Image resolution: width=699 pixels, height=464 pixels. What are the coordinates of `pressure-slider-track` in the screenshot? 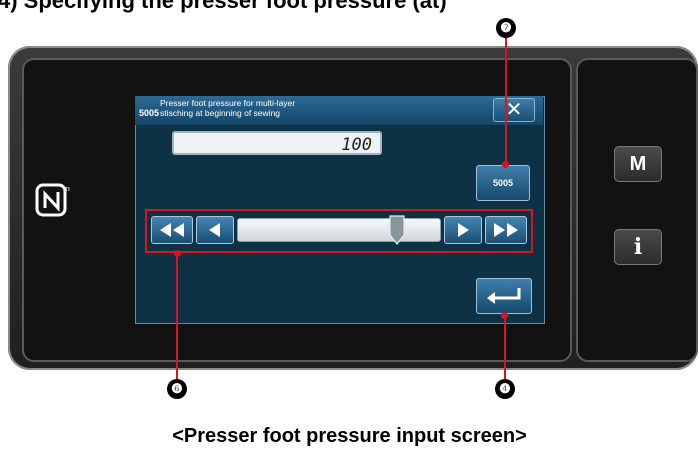 It's located at (339, 230).